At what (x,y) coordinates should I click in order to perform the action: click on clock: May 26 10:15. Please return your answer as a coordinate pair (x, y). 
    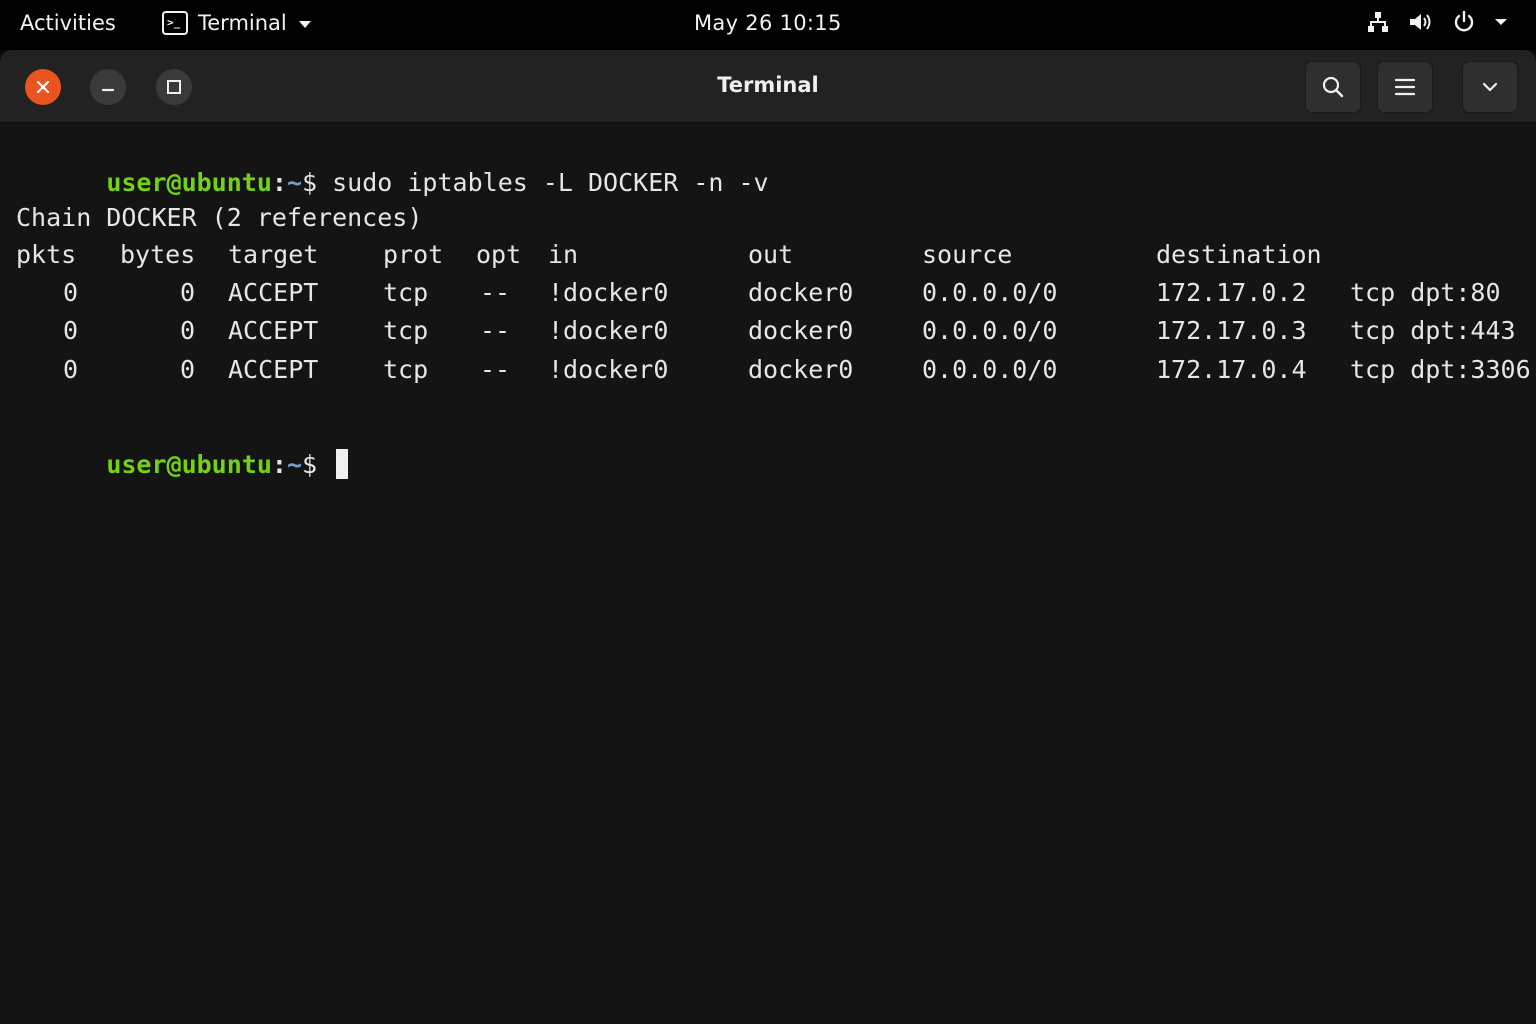
    Looking at the image, I should click on (768, 23).